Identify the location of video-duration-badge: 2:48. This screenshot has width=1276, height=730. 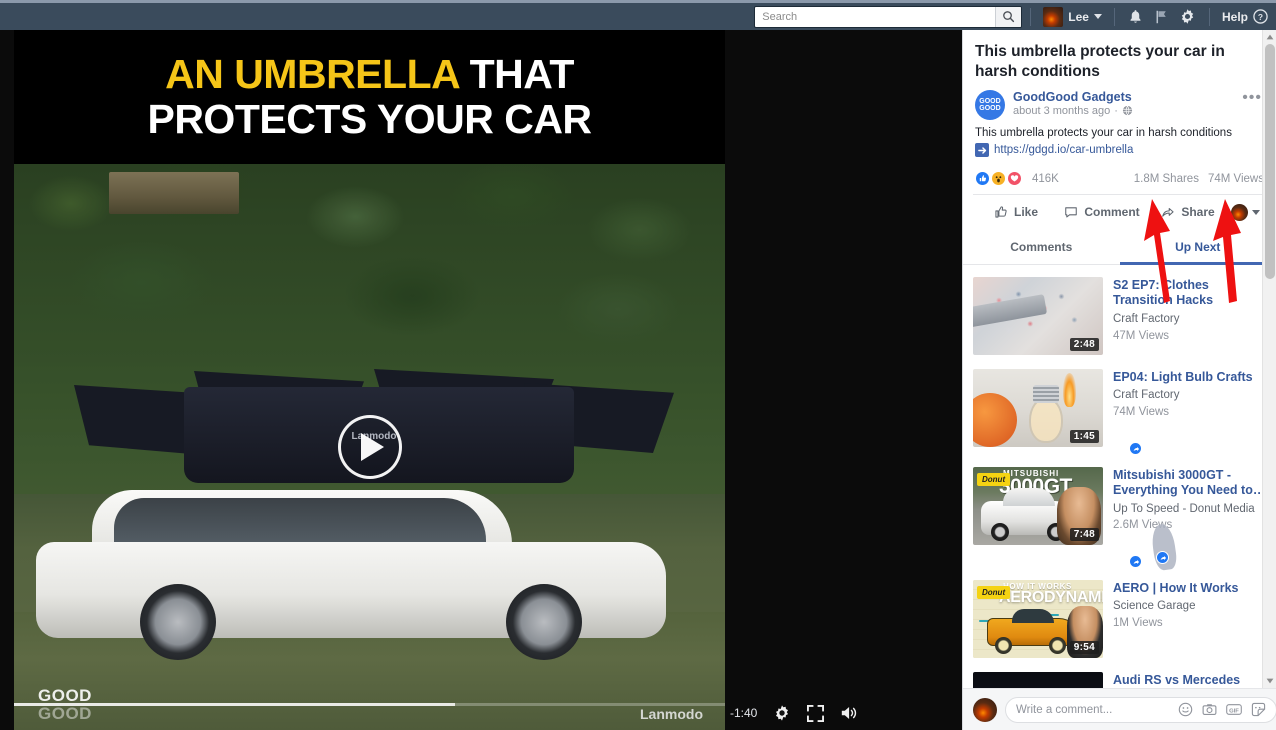
(1084, 345).